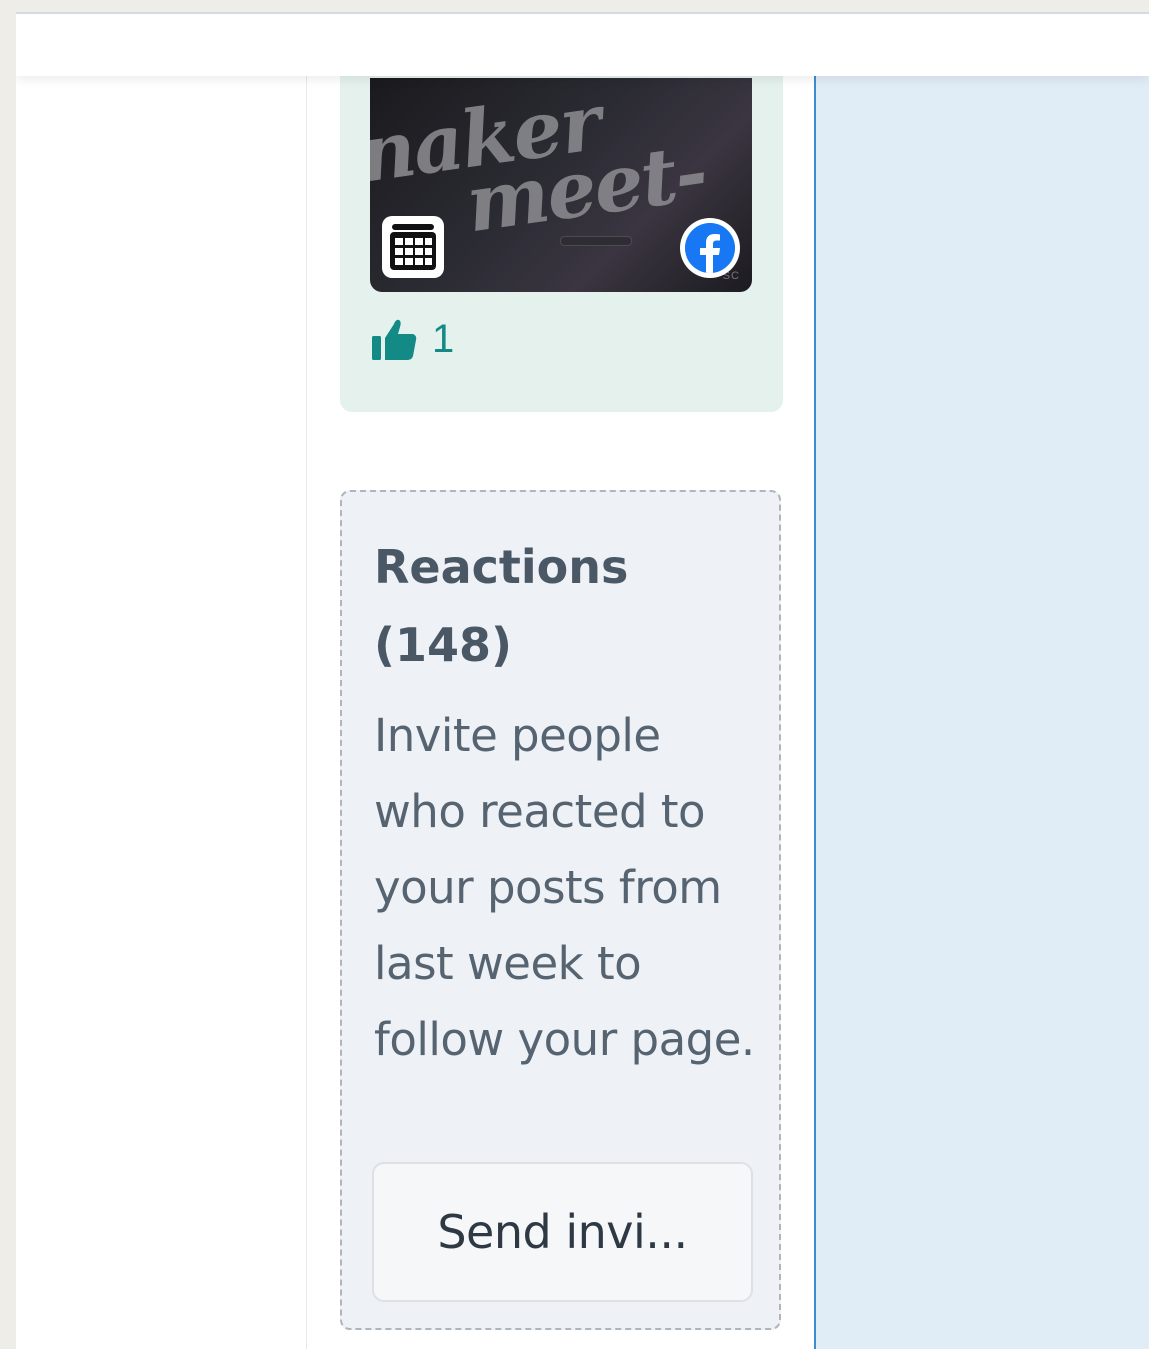 This screenshot has height=1349, width=1149. Describe the element at coordinates (394, 339) in the screenshot. I see `thumbs-up-icon` at that location.